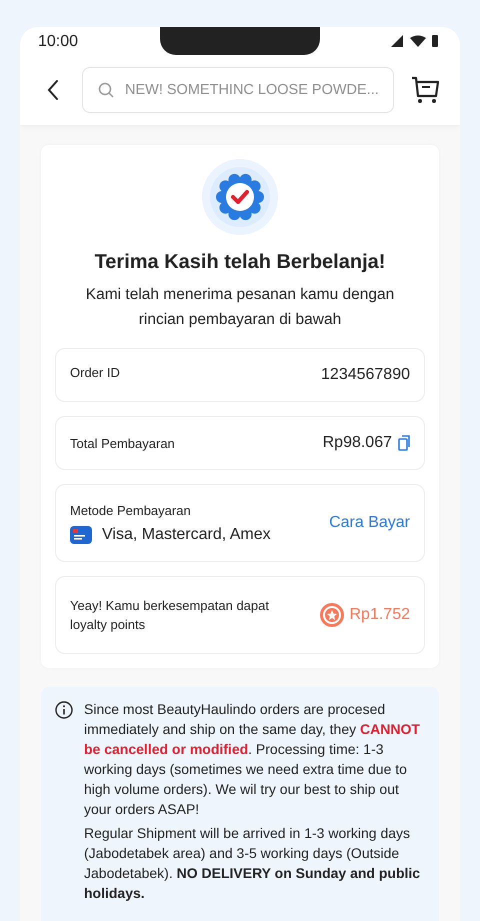 Image resolution: width=480 pixels, height=921 pixels. Describe the element at coordinates (357, 443) in the screenshot. I see `detail-value: Rp98.067` at that location.